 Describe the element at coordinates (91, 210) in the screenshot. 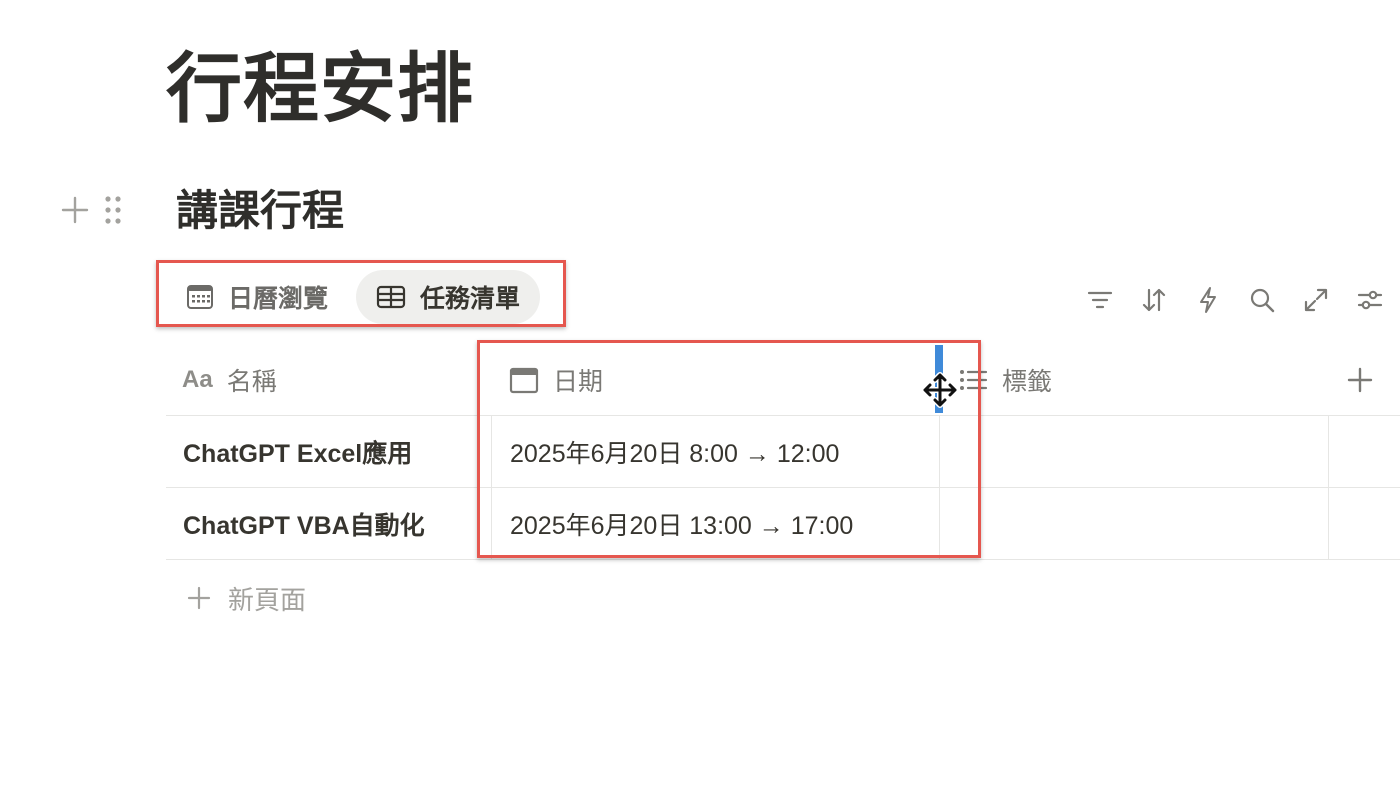

I see `block-controls` at that location.